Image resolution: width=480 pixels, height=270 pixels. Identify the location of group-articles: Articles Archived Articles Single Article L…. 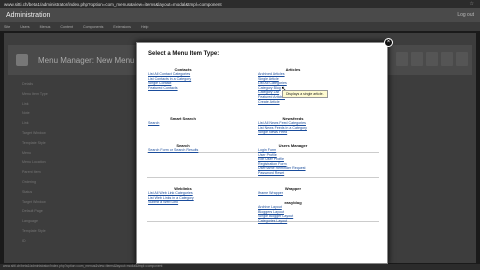
(293, 85).